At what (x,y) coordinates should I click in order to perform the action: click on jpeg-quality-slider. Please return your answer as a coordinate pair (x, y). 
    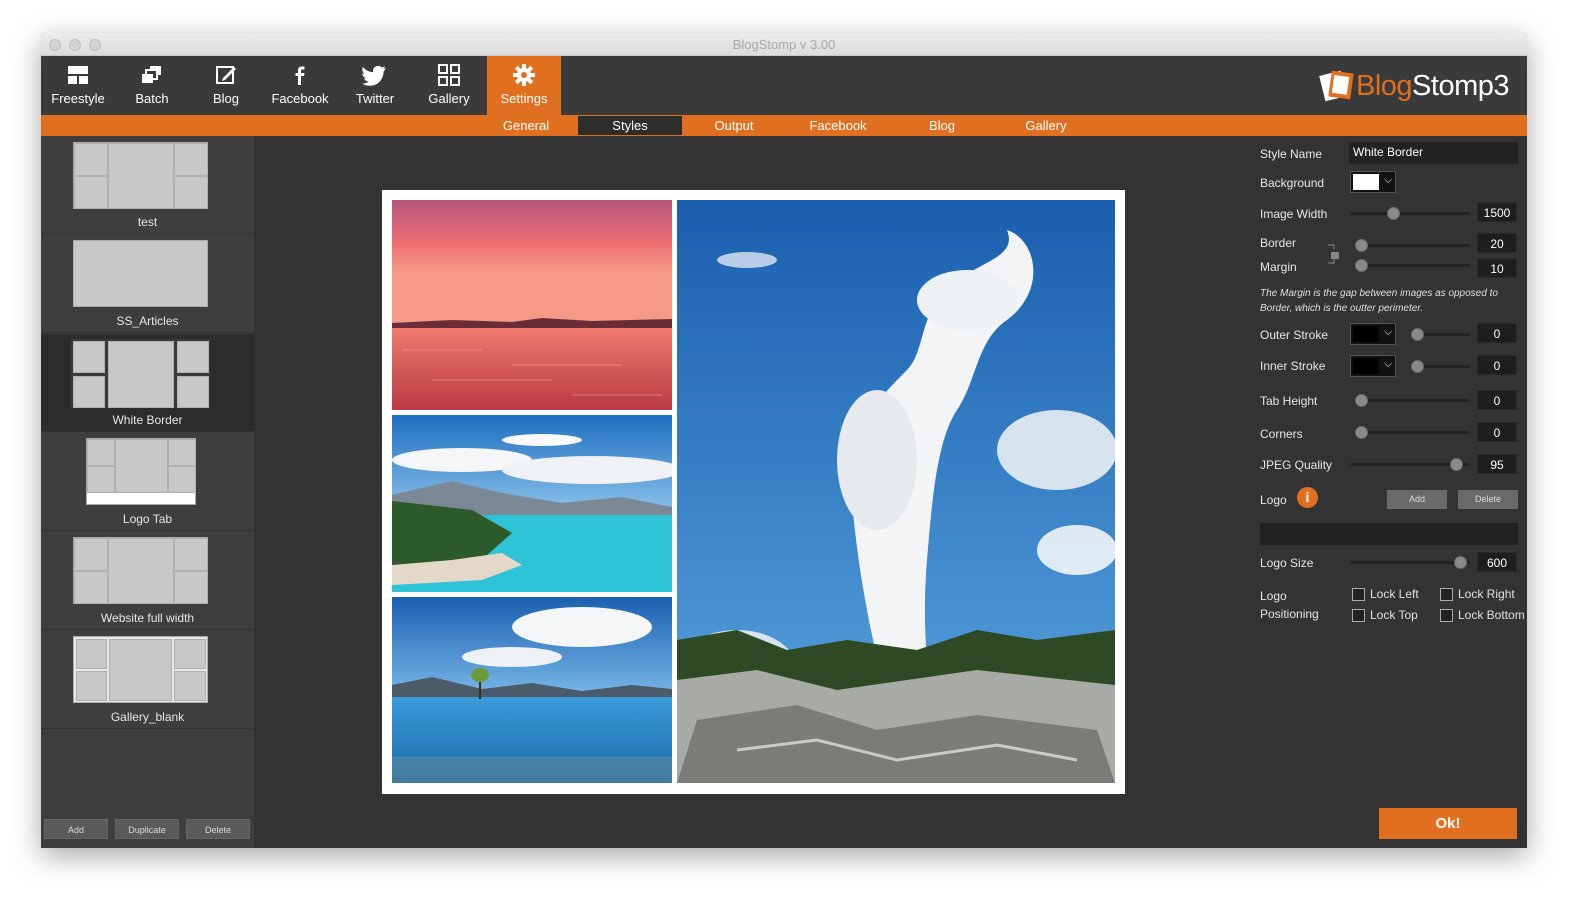
    Looking at the image, I should click on (1410, 464).